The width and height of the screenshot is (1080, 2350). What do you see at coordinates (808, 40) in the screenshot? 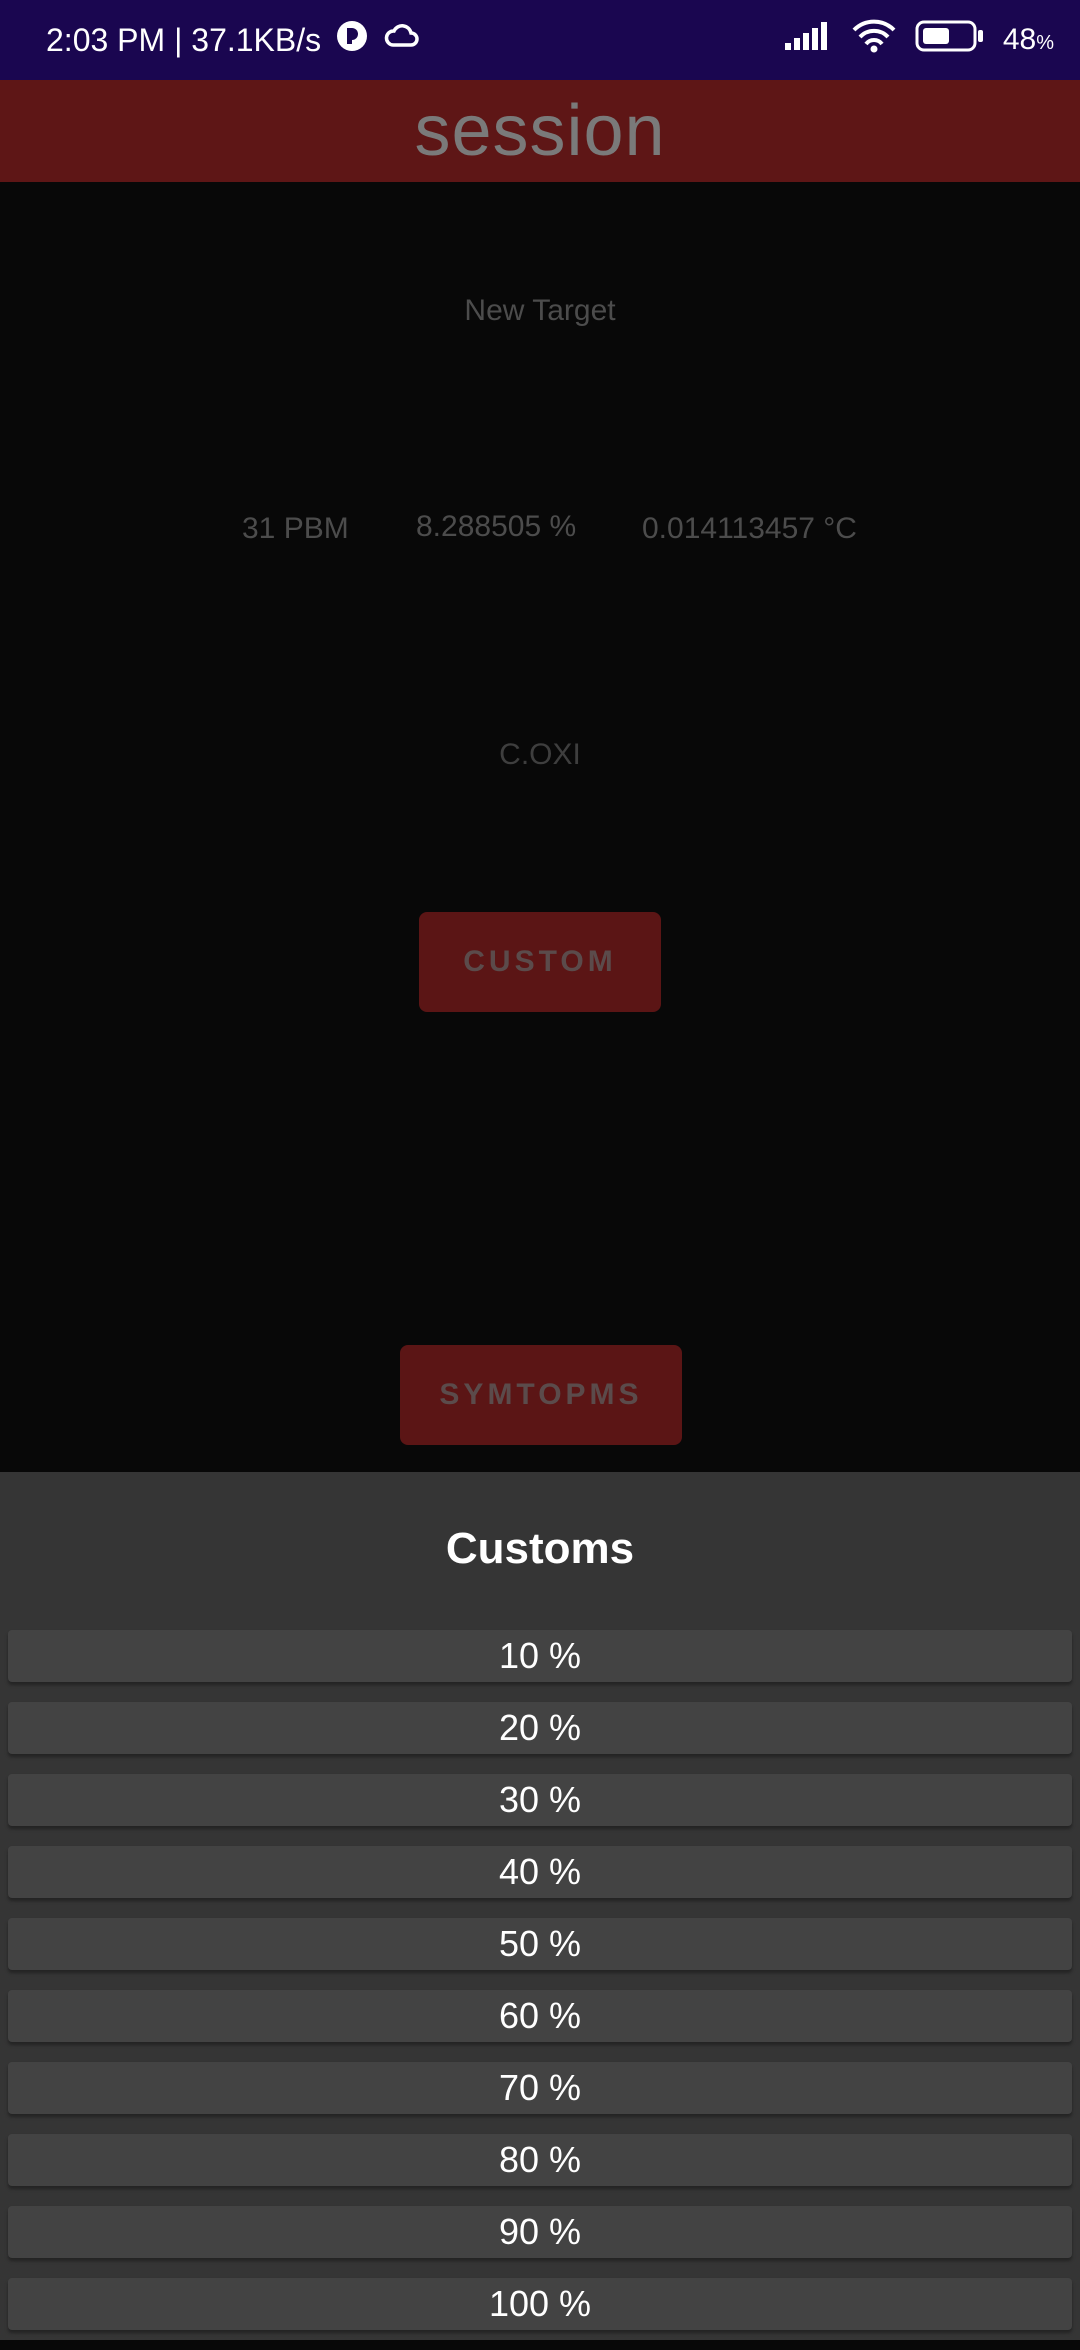
I see `signal-icon` at bounding box center [808, 40].